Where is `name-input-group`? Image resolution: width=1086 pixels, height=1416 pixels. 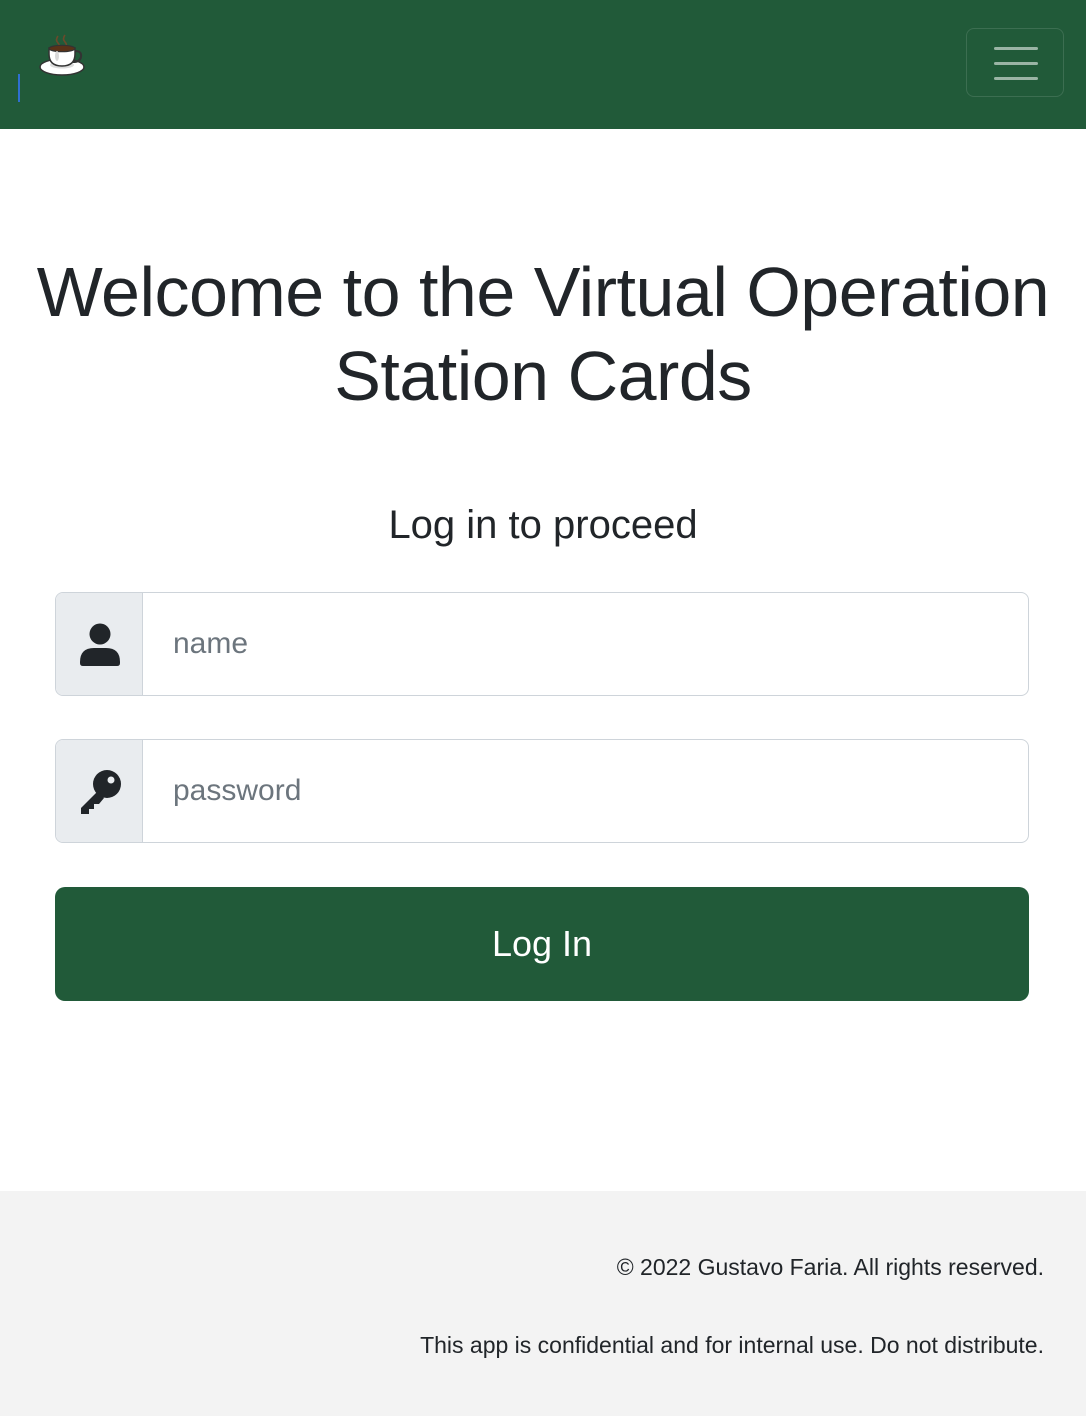 name-input-group is located at coordinates (542, 644).